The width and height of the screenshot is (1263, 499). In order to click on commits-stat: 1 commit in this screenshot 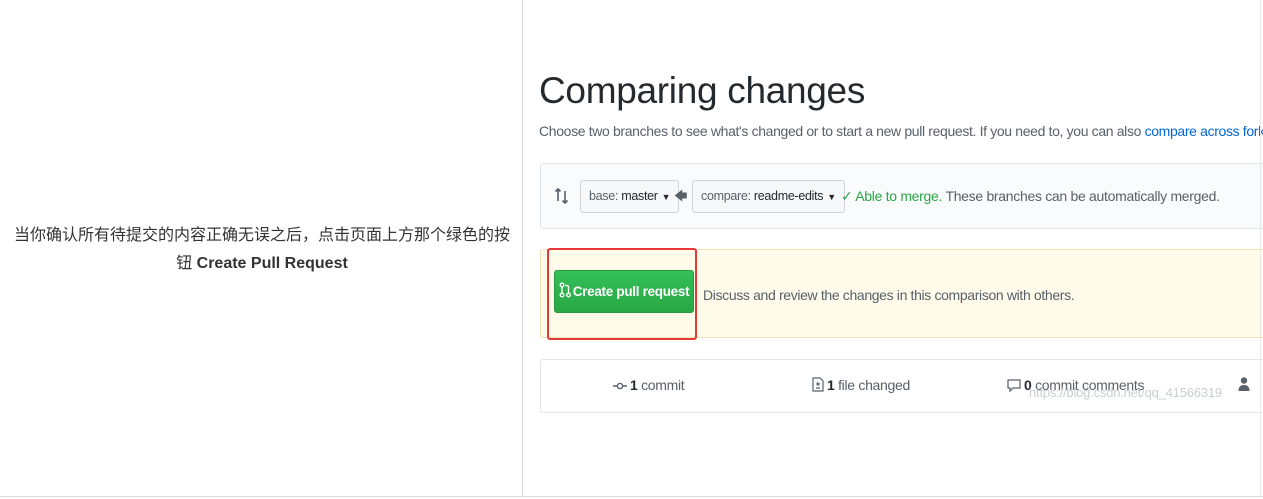, I will do `click(649, 385)`.